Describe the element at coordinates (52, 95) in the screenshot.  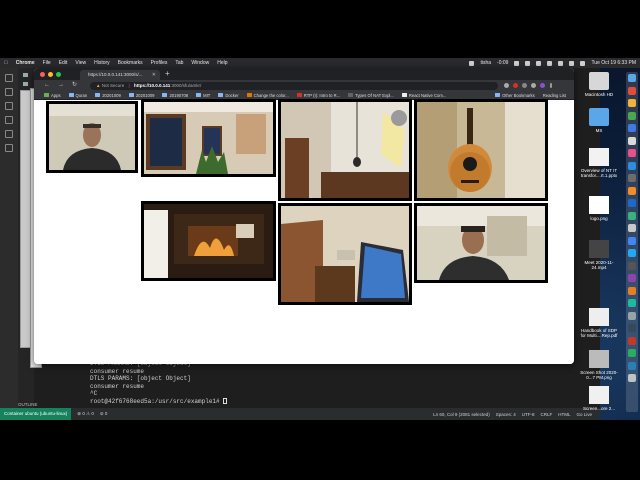
I see `bookmark-item: Apps` at that location.